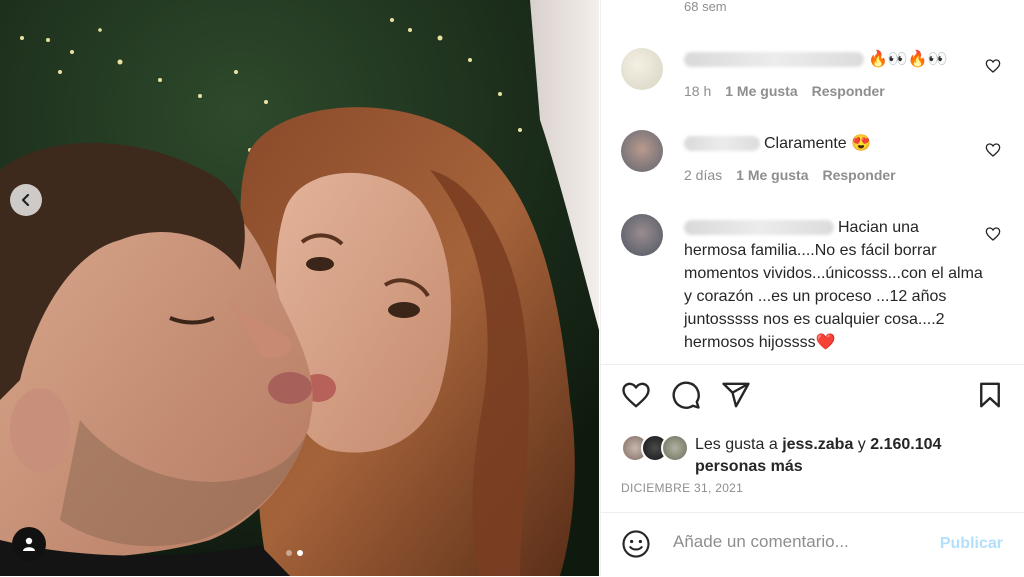 This screenshot has height=577, width=1024. I want to click on tagged-users-button, so click(29, 544).